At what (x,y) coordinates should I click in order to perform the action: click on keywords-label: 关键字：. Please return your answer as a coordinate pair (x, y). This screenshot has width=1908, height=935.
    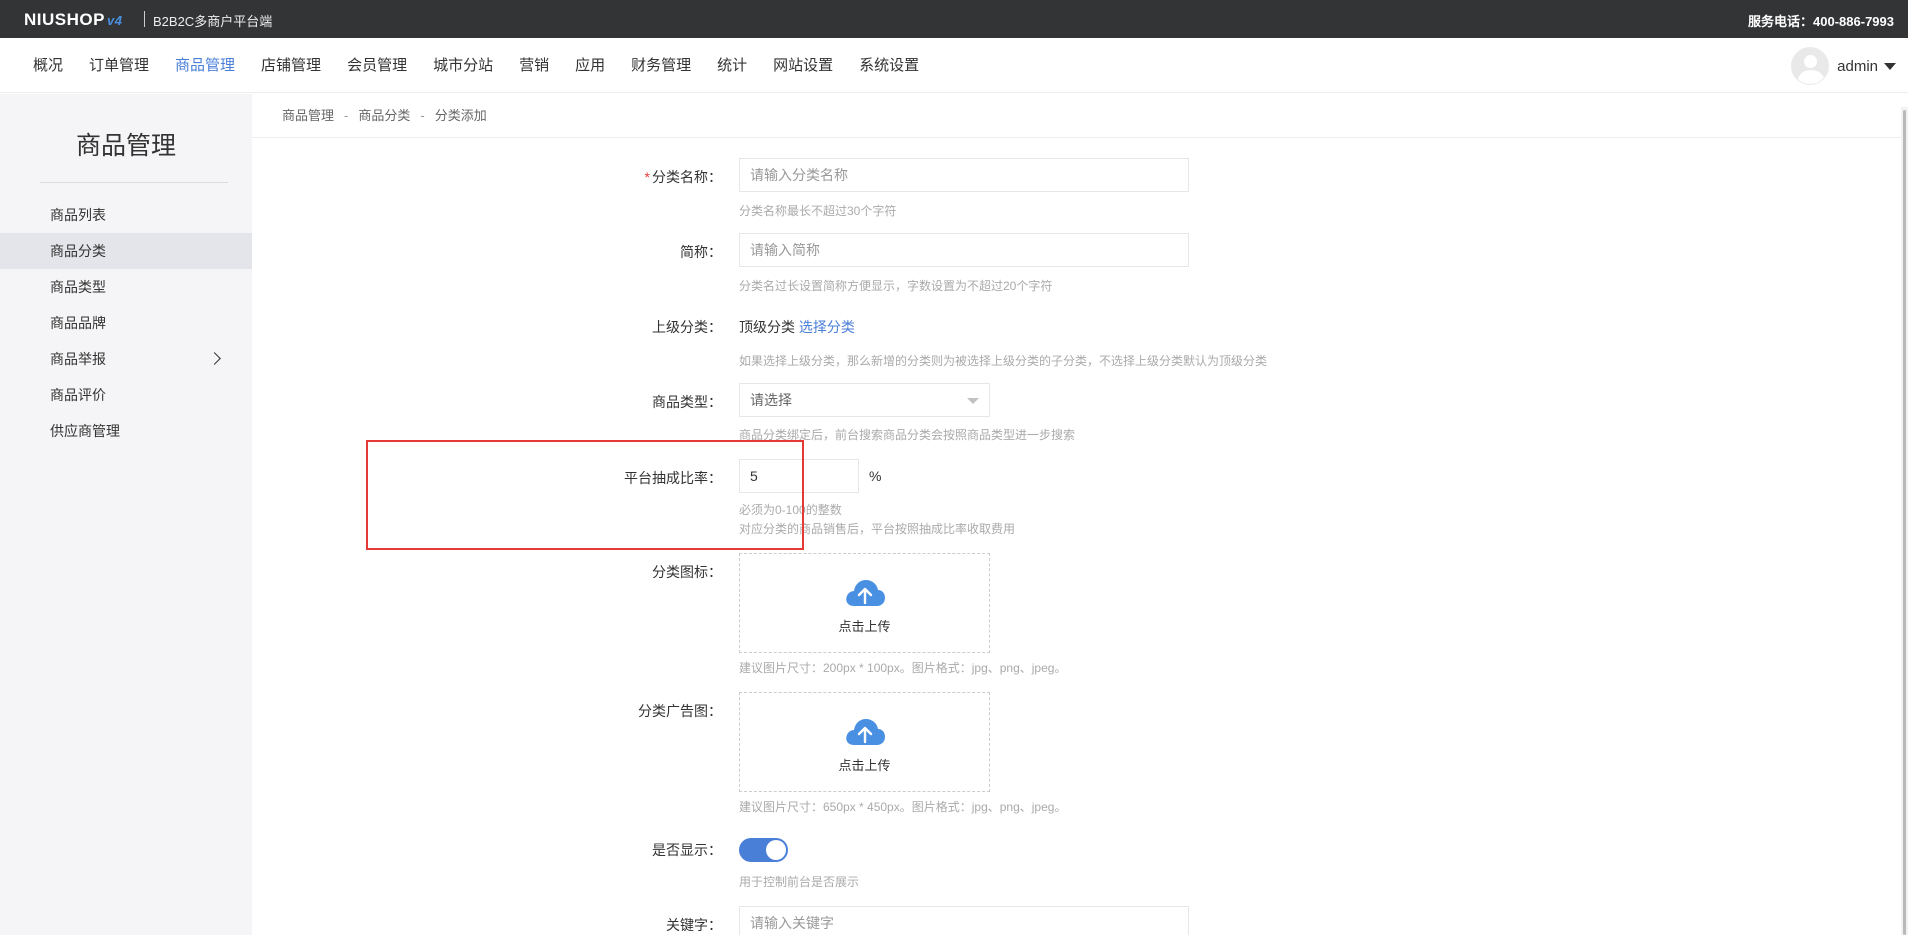
    Looking at the image, I should click on (694, 925).